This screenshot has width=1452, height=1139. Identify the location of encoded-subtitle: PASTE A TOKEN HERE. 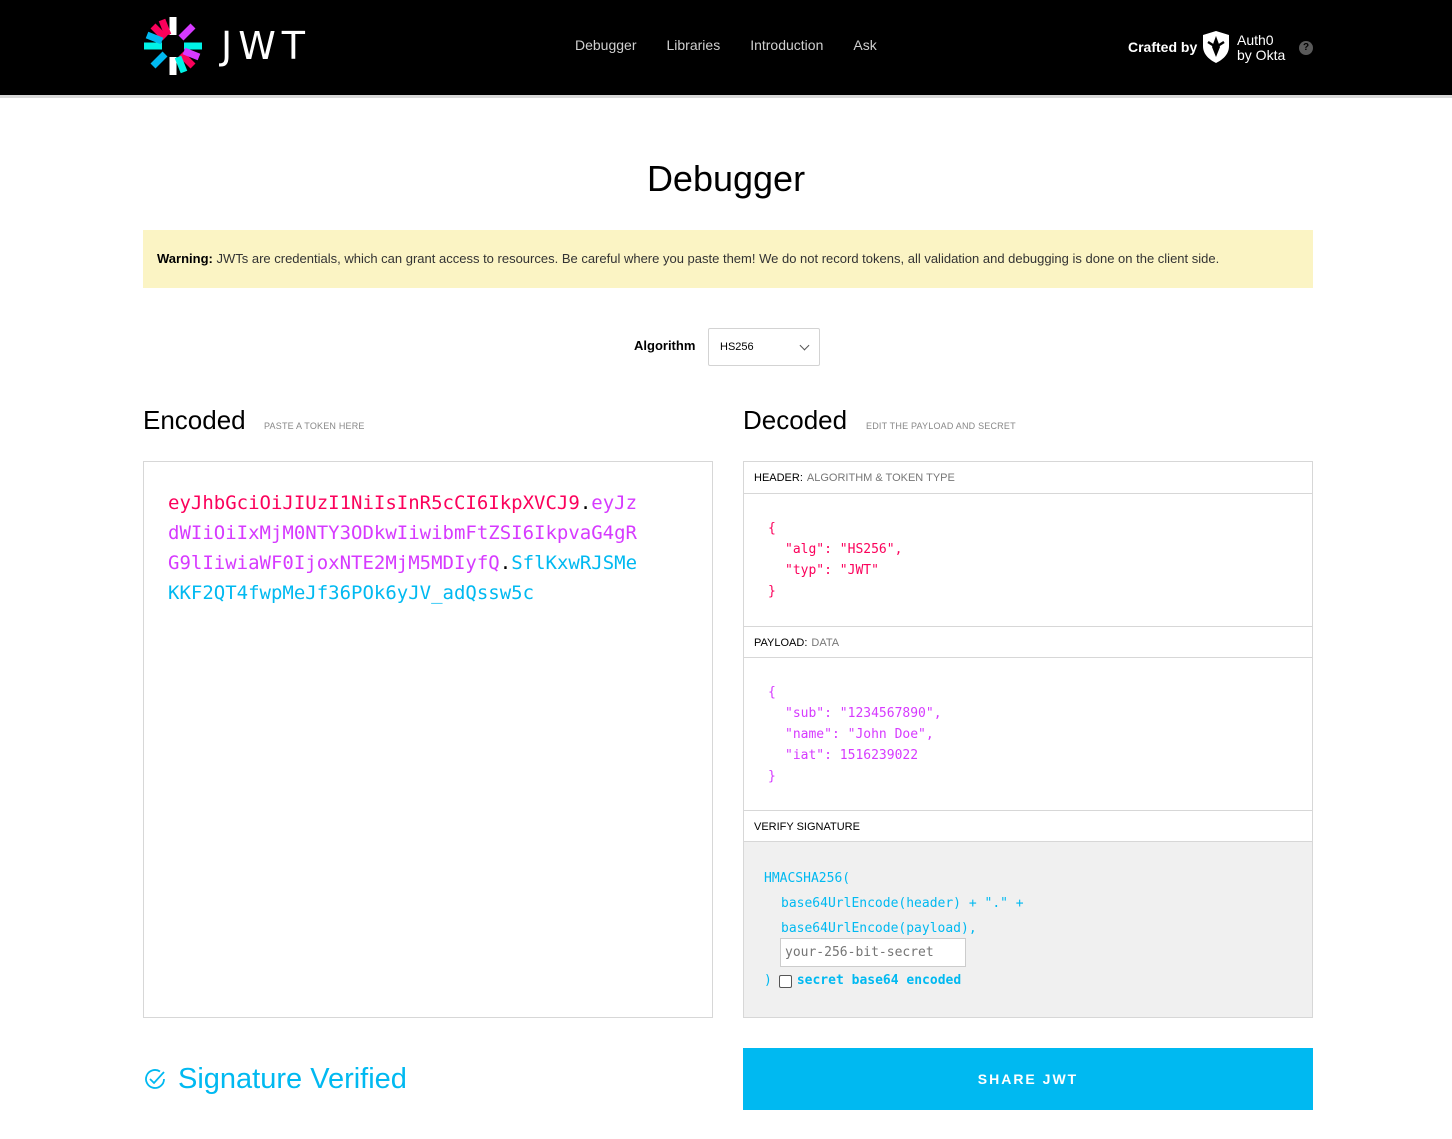
(314, 426).